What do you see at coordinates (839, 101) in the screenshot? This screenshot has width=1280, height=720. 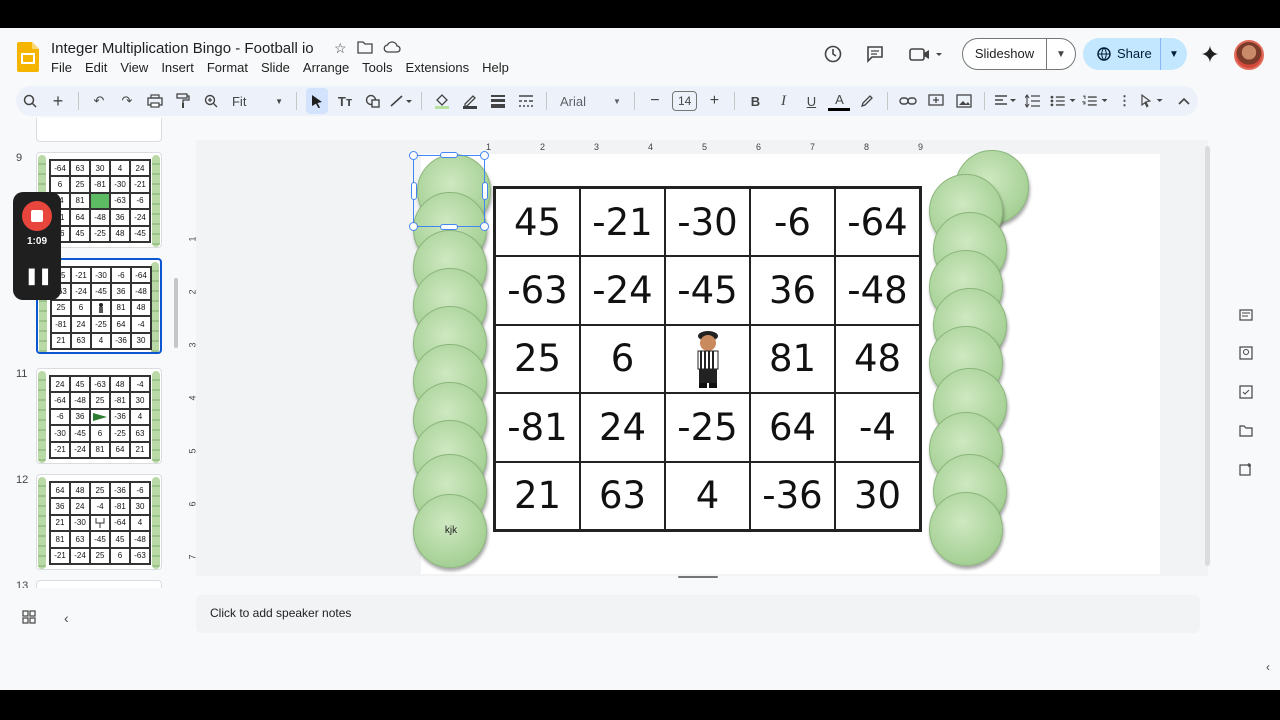 I see `text-color-icon: A` at bounding box center [839, 101].